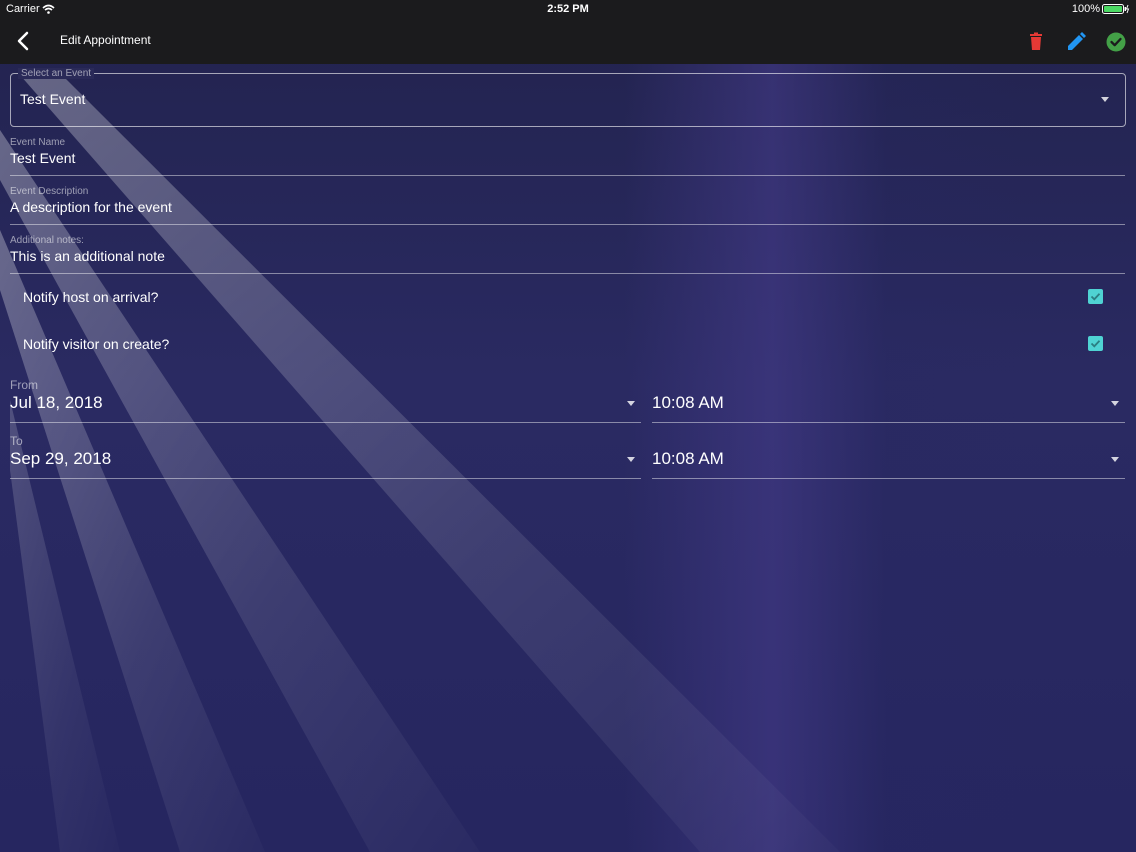 Image resolution: width=1136 pixels, height=852 pixels. I want to click on save-button, so click(1116, 42).